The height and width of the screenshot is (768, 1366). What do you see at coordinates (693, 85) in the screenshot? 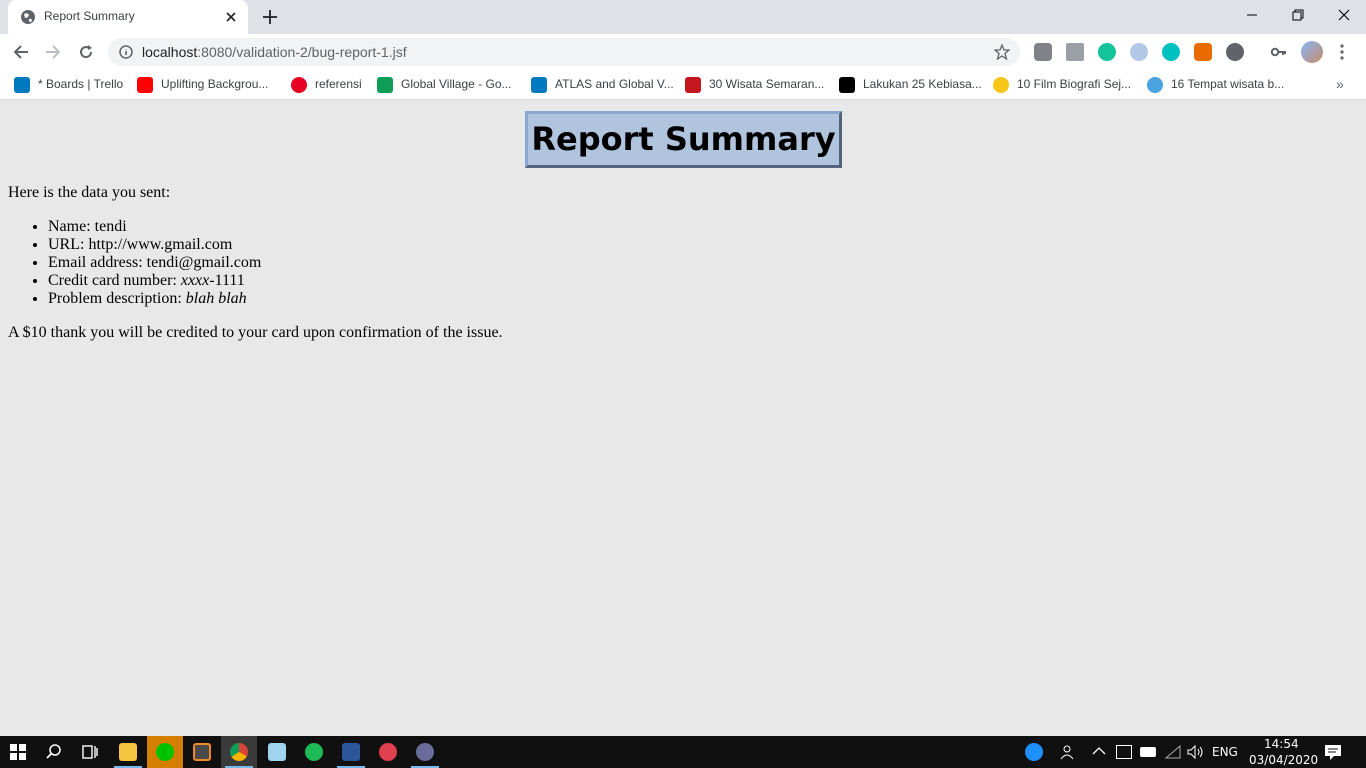
I see `m-icon` at bounding box center [693, 85].